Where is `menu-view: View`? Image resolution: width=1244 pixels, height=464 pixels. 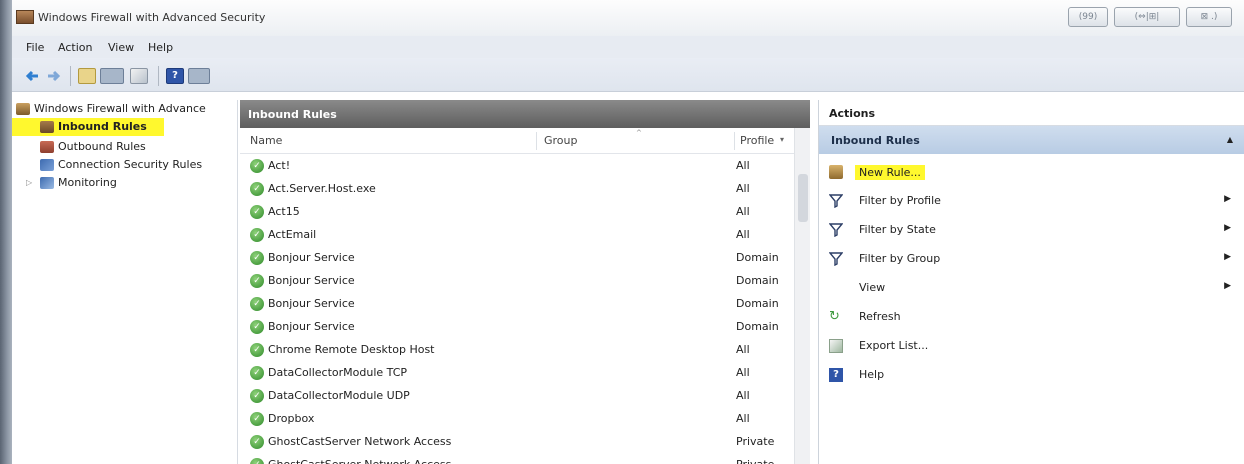 menu-view: View is located at coordinates (121, 47).